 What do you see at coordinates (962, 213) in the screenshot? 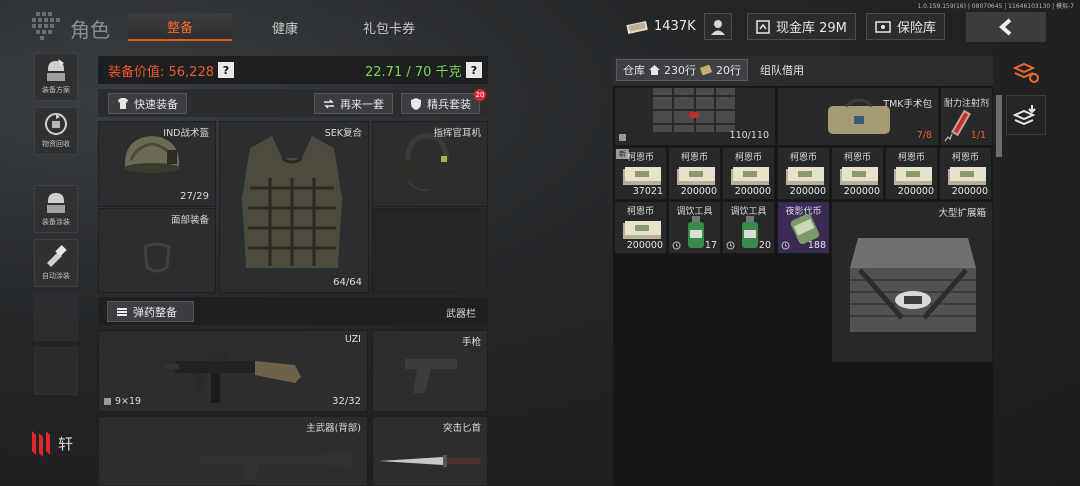
I see `case-name: 大型扩展箱` at bounding box center [962, 213].